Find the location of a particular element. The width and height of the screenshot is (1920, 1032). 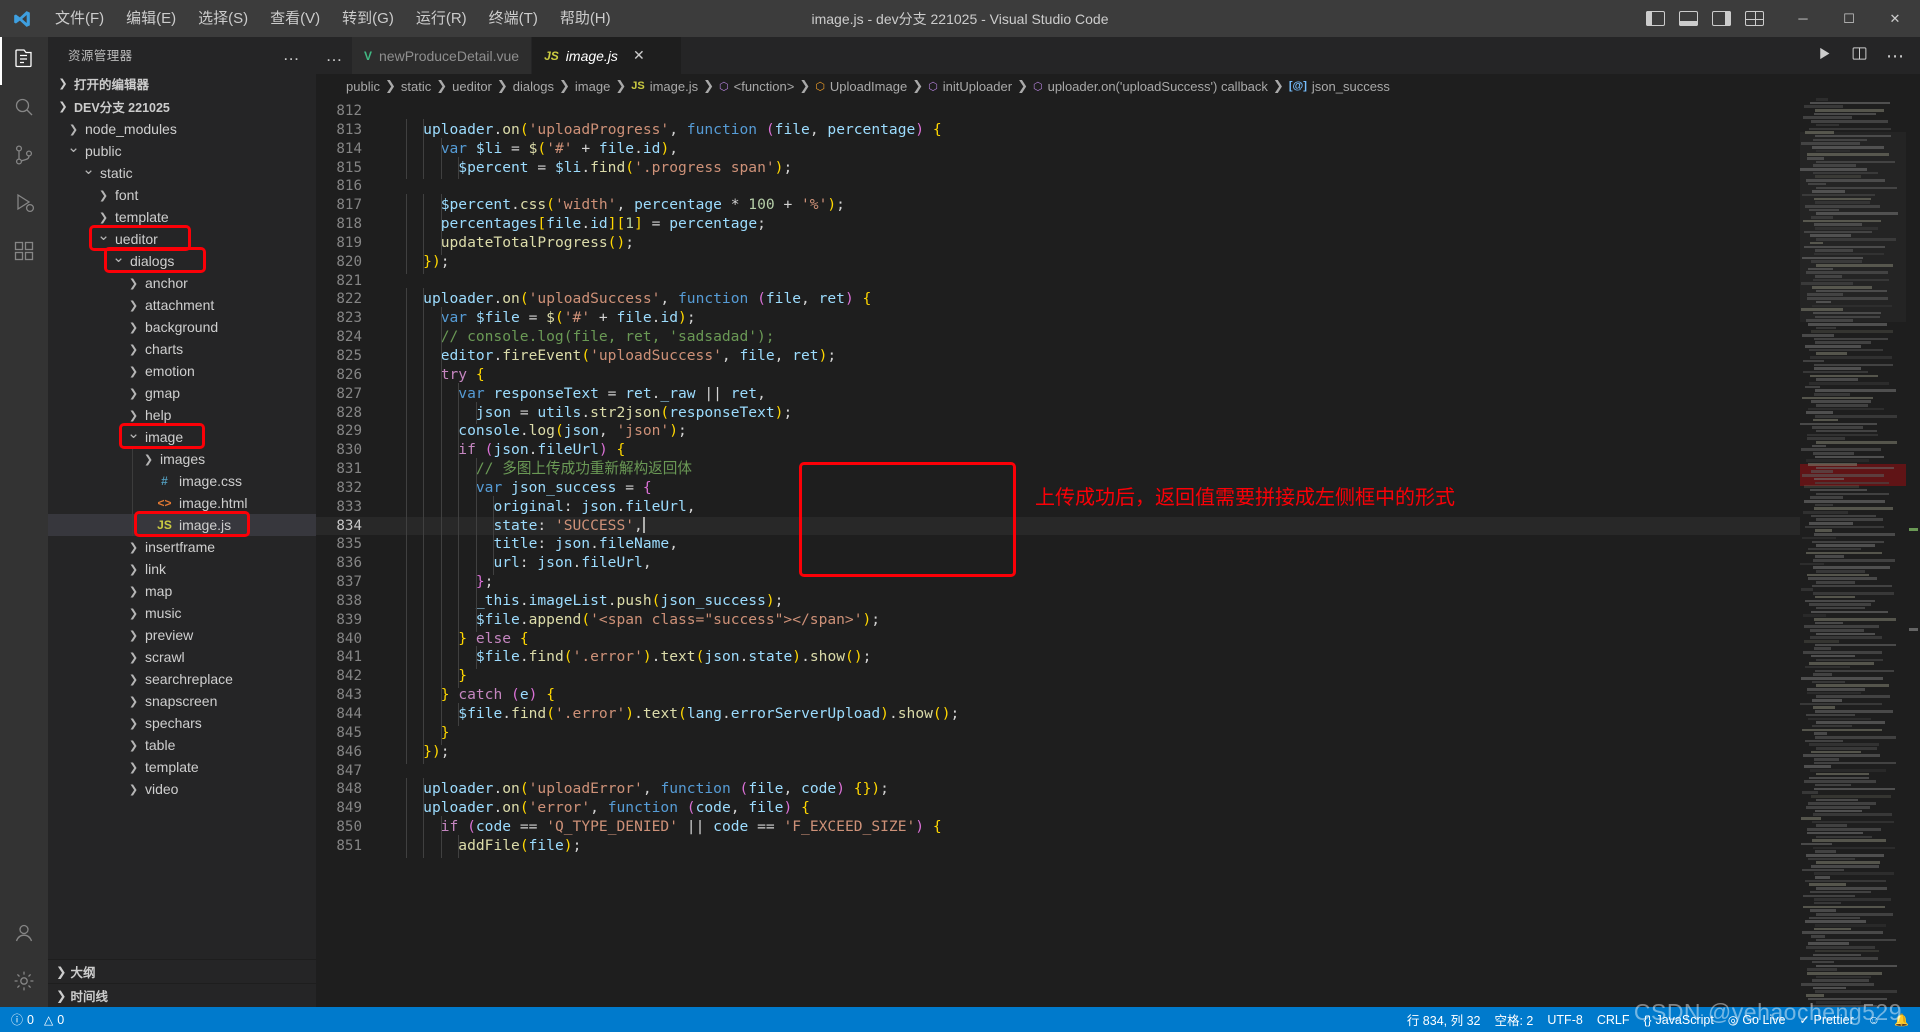

menu-edit: 编辑(E) is located at coordinates (151, 18).